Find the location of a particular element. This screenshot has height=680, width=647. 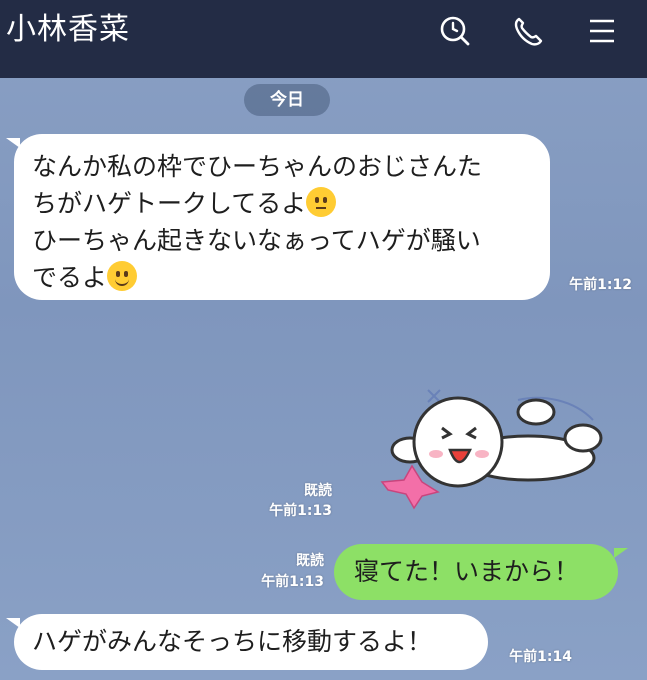

message-time: 午前1:12 is located at coordinates (600, 285).